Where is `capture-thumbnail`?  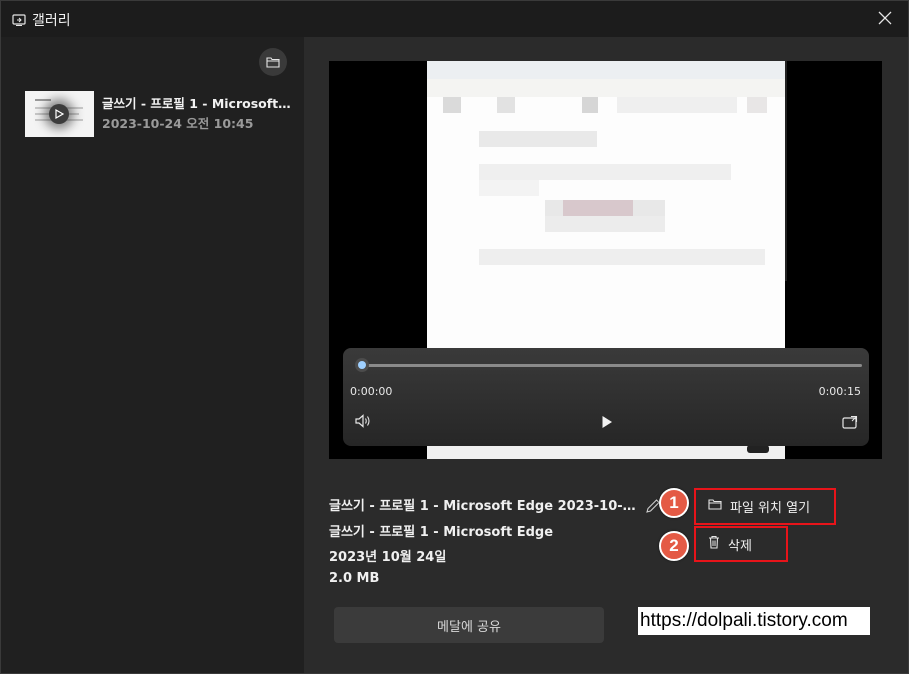
capture-thumbnail is located at coordinates (59, 114).